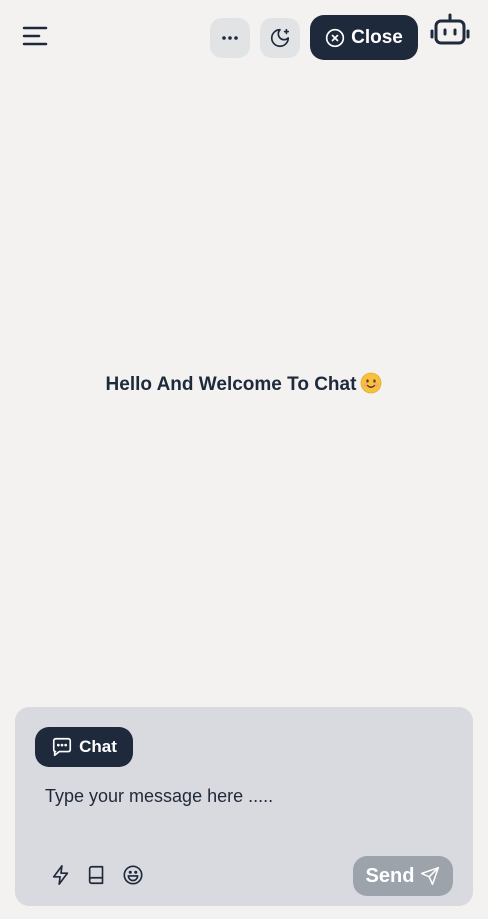 The image size is (488, 919). What do you see at coordinates (371, 386) in the screenshot?
I see `smiling-face-emoji-icon` at bounding box center [371, 386].